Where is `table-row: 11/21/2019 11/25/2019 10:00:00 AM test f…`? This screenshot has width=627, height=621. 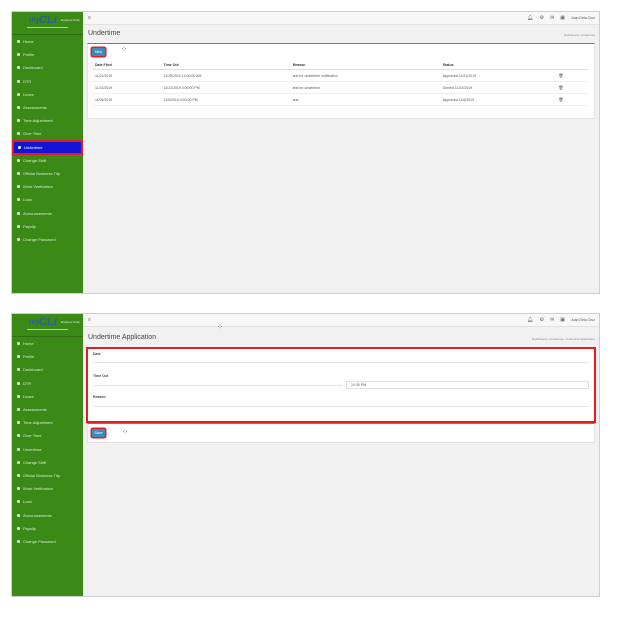 table-row: 11/21/2019 11/25/2019 10:00:00 AM test f… is located at coordinates (340, 75).